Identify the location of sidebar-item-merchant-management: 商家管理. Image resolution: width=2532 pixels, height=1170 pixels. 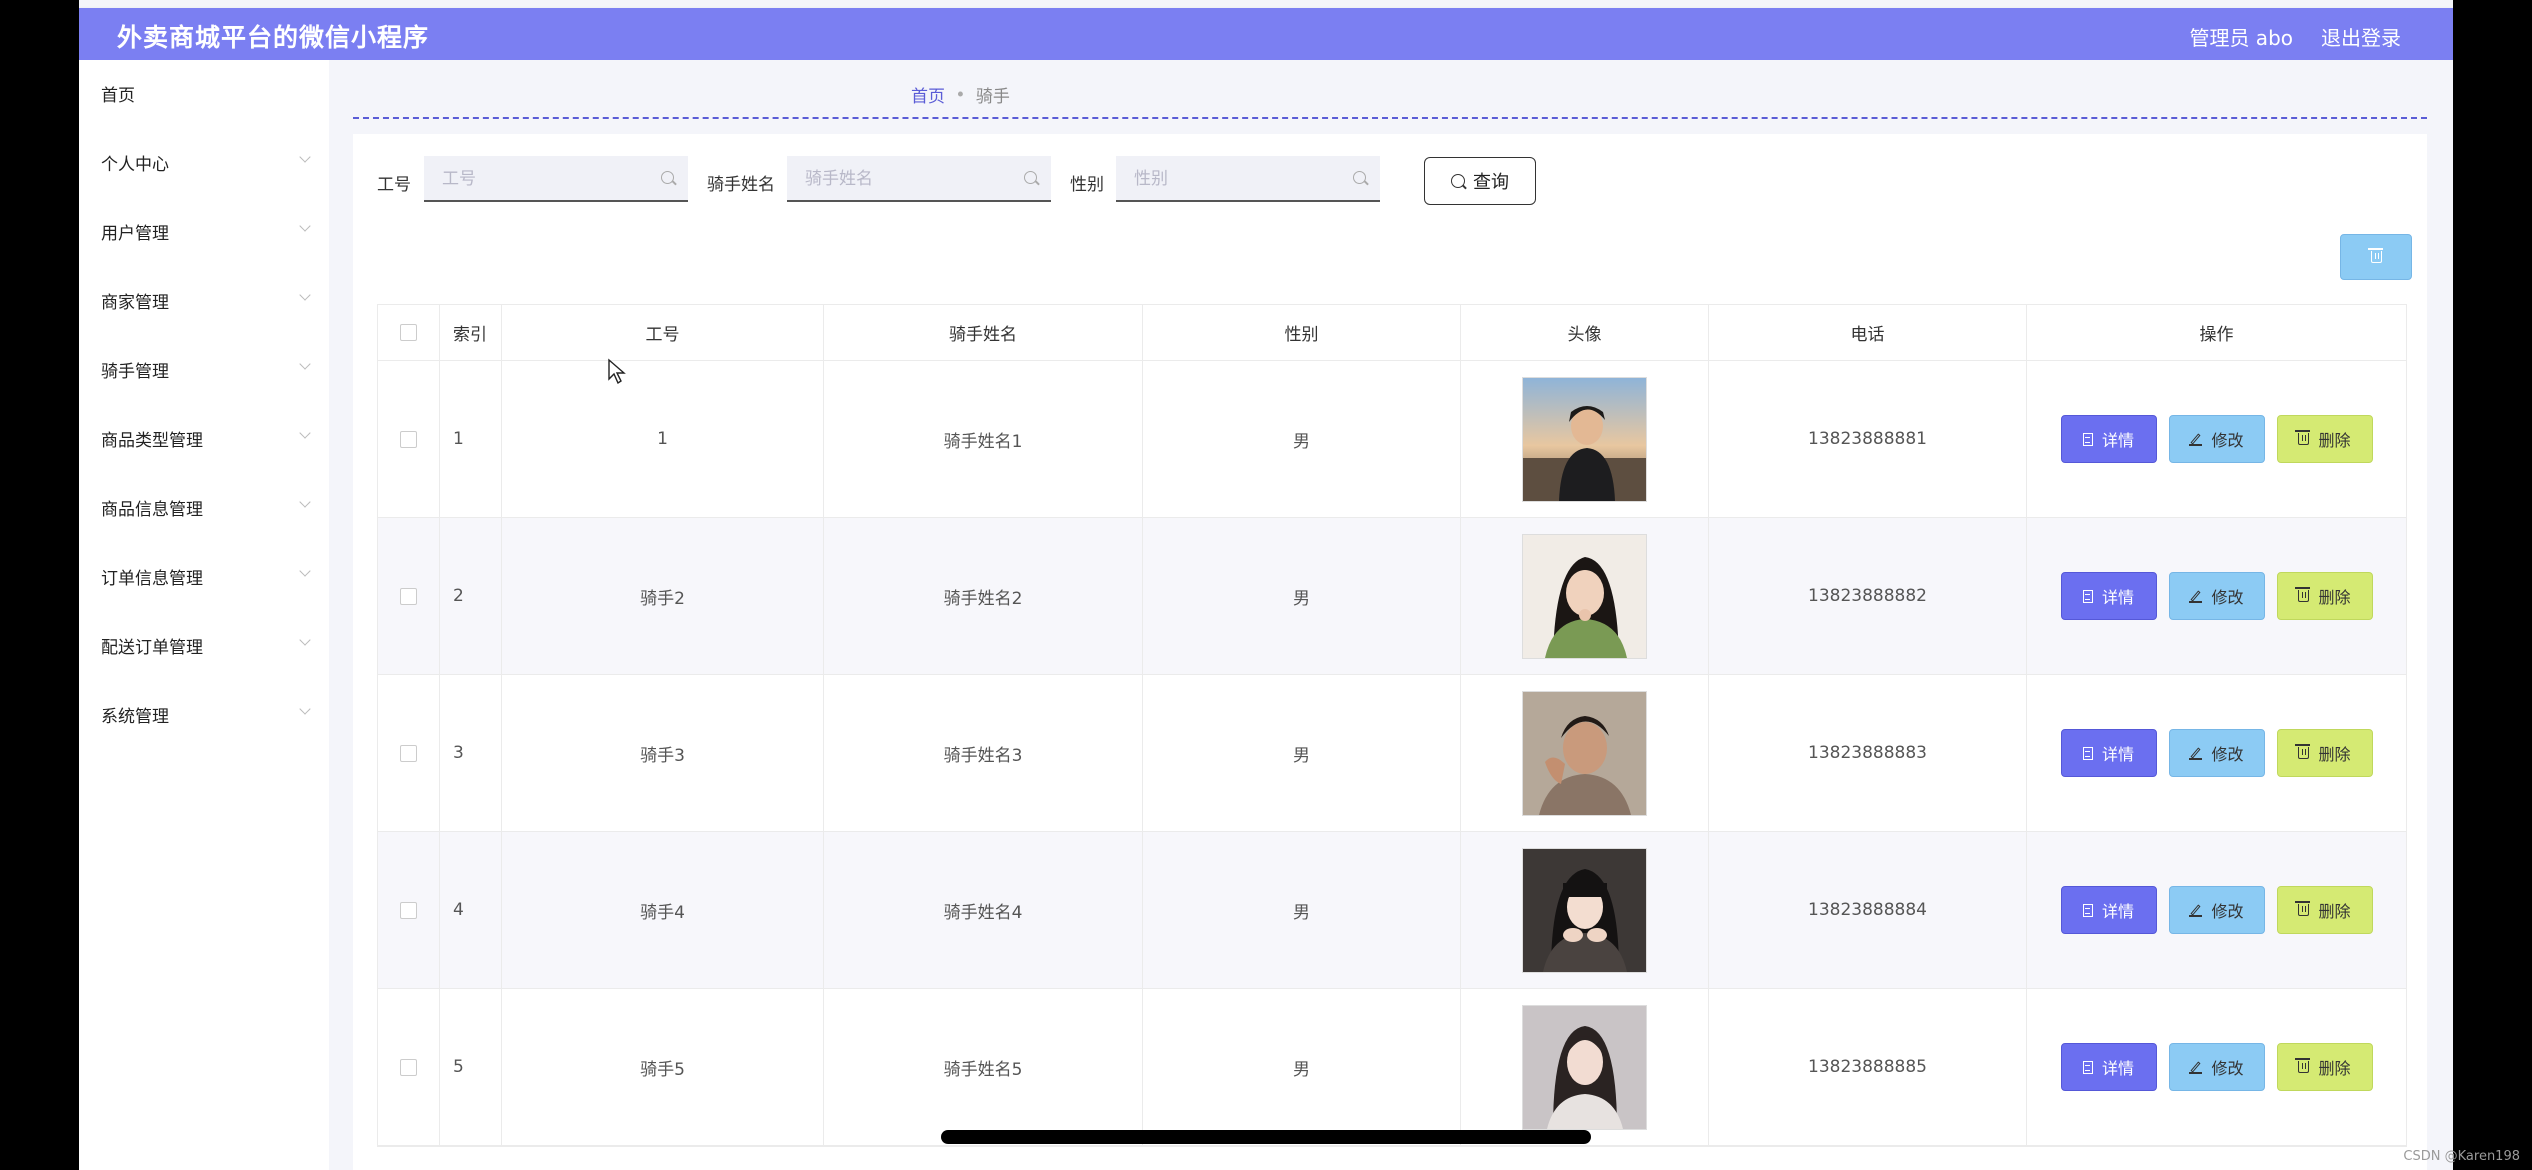
(211, 300).